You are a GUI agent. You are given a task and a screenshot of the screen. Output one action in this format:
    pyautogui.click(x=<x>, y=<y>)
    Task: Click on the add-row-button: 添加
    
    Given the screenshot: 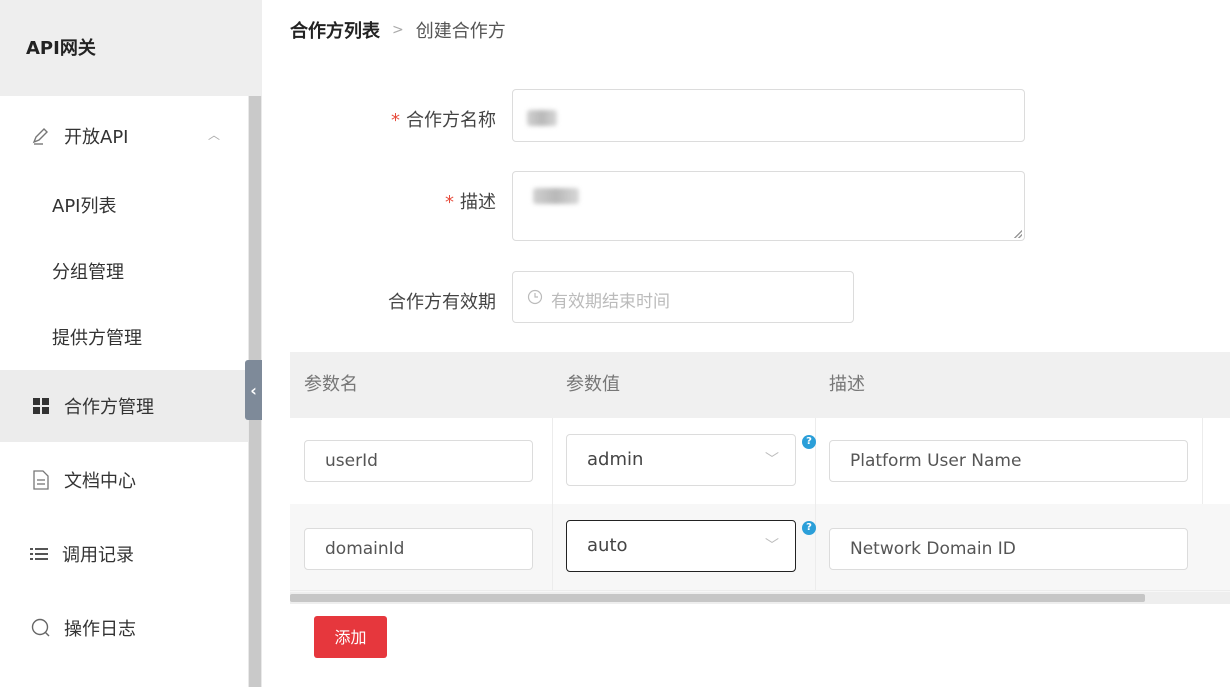 What is the action you would take?
    pyautogui.click(x=350, y=637)
    